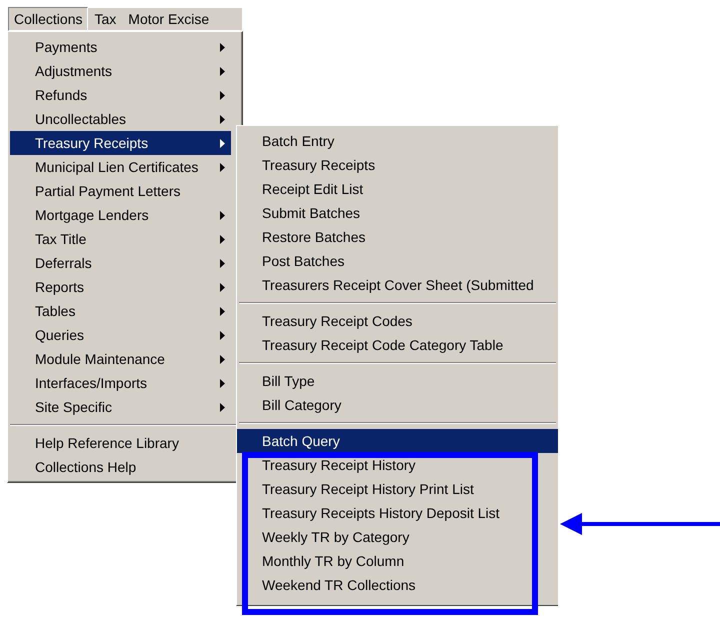 The width and height of the screenshot is (720, 619). Describe the element at coordinates (397, 213) in the screenshot. I see `menu-item: Submit Batches` at that location.